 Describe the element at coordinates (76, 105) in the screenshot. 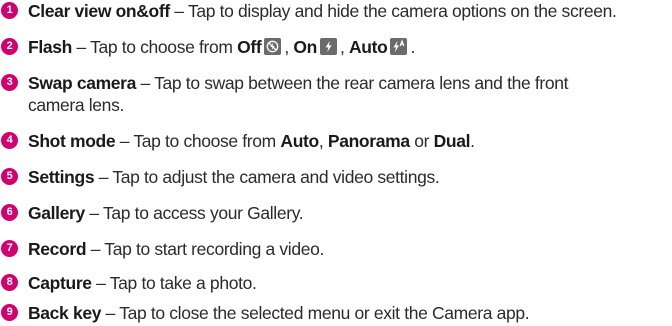

I see `item-line-2: camera lens.` at that location.